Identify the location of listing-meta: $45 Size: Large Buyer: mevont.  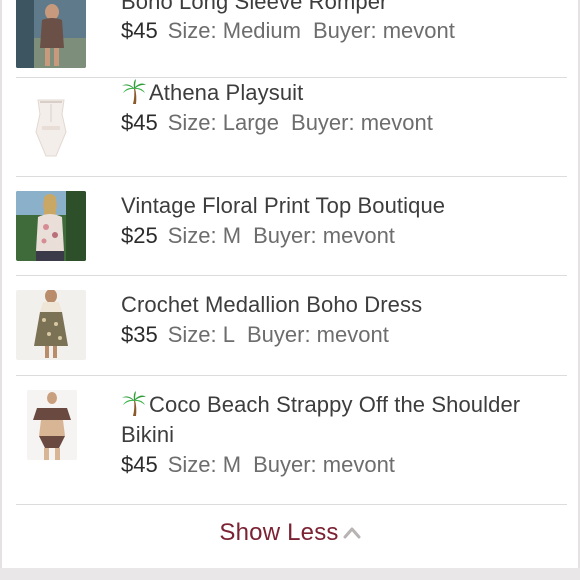
(342, 123).